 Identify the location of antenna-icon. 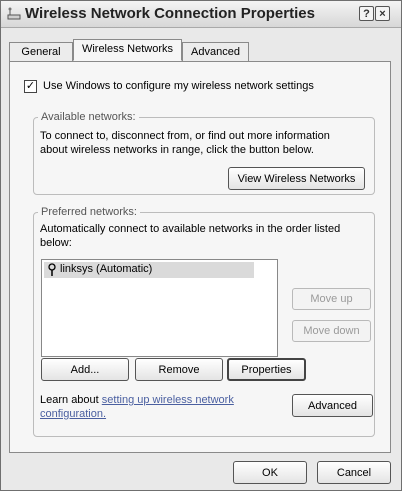
(52, 270).